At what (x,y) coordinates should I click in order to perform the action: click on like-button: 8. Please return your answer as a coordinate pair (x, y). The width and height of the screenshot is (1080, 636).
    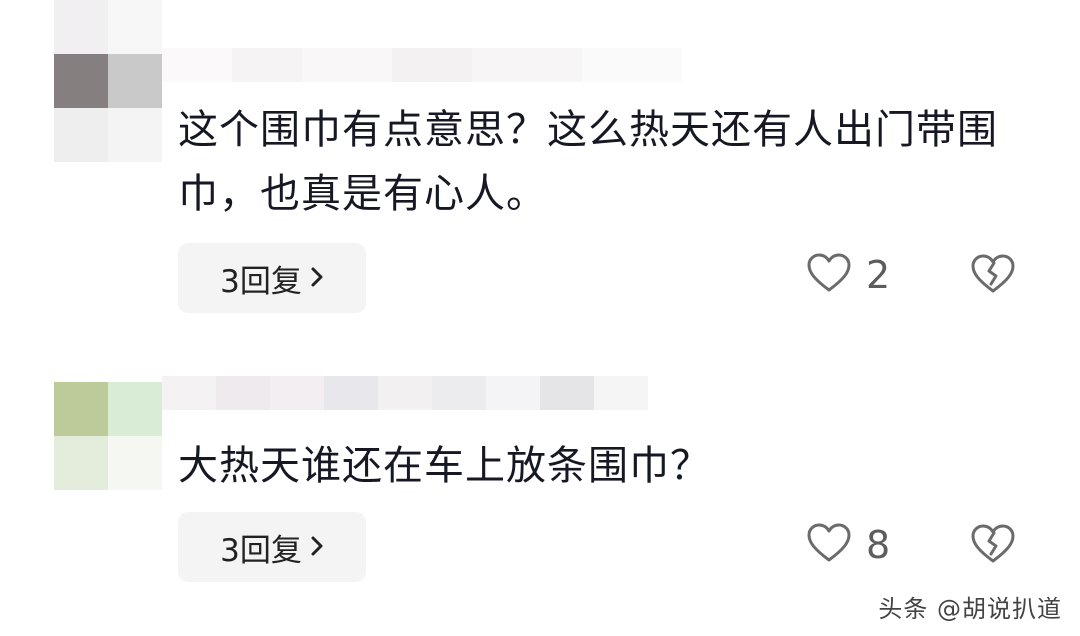
    Looking at the image, I should click on (848, 545).